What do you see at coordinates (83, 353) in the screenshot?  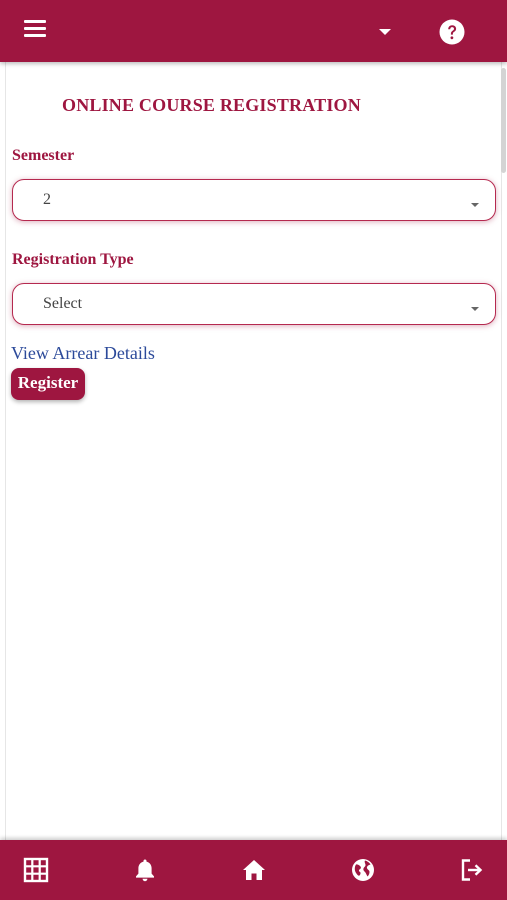 I see `view-arrear-details-link: View Arrear Details` at bounding box center [83, 353].